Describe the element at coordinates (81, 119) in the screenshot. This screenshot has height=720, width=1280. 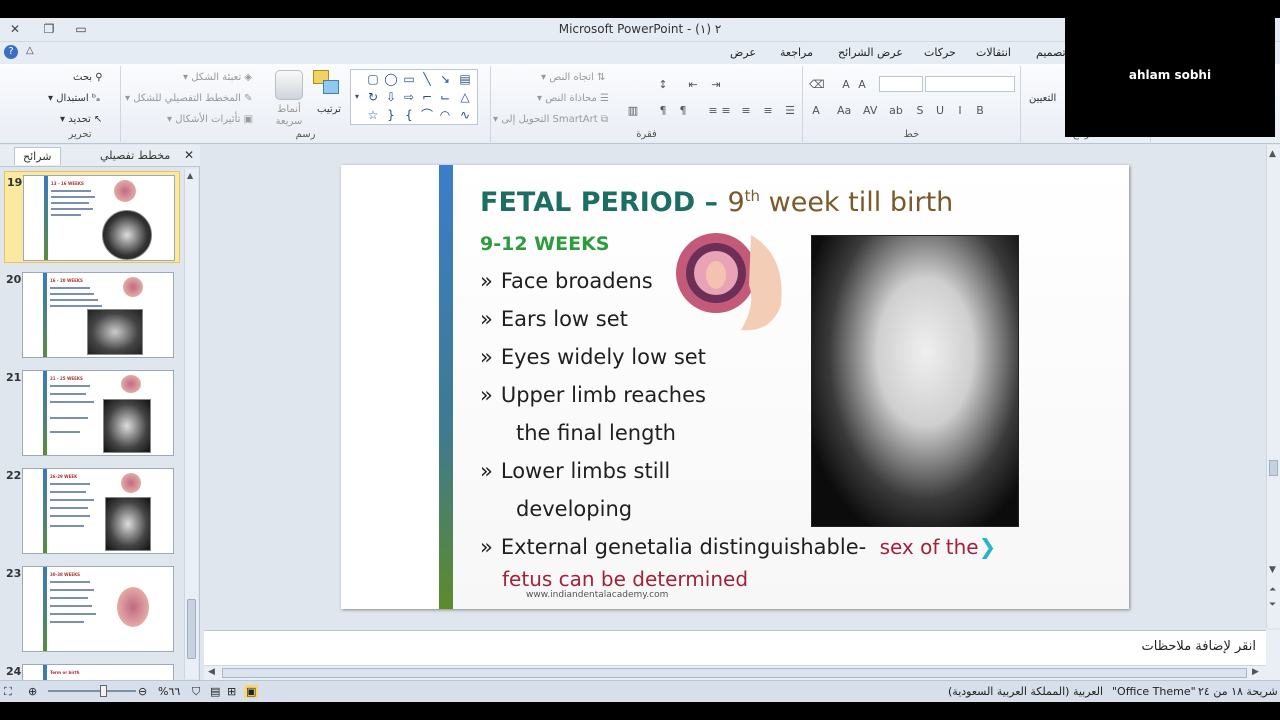
I see `select-button: ▾ تحديد ↖` at that location.